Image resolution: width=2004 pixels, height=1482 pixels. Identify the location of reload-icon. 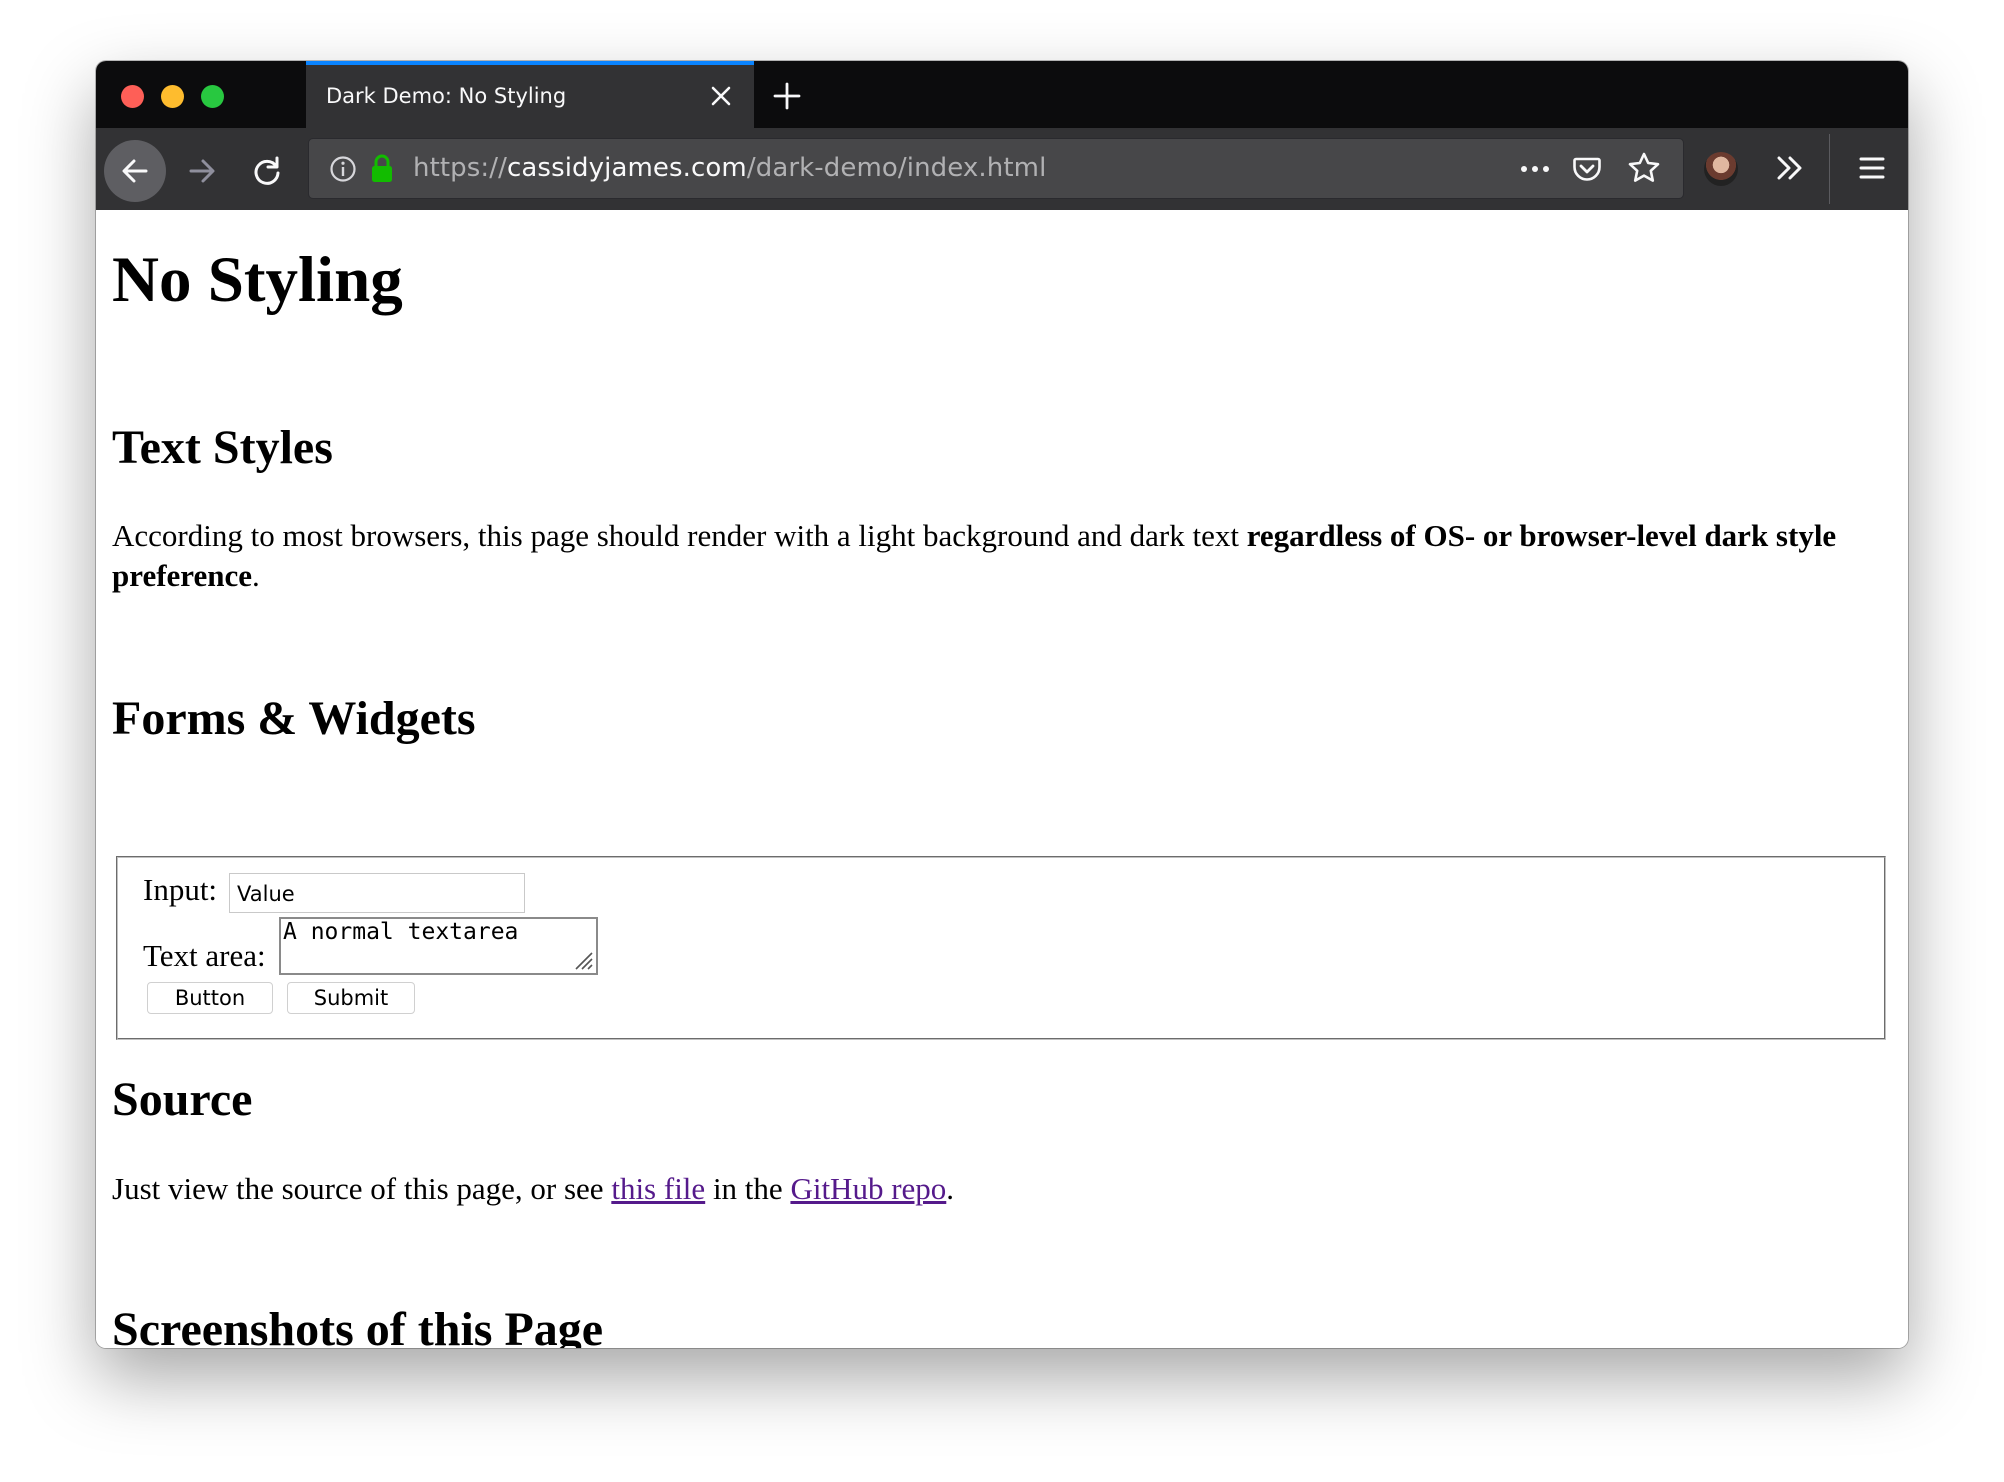
(267, 170).